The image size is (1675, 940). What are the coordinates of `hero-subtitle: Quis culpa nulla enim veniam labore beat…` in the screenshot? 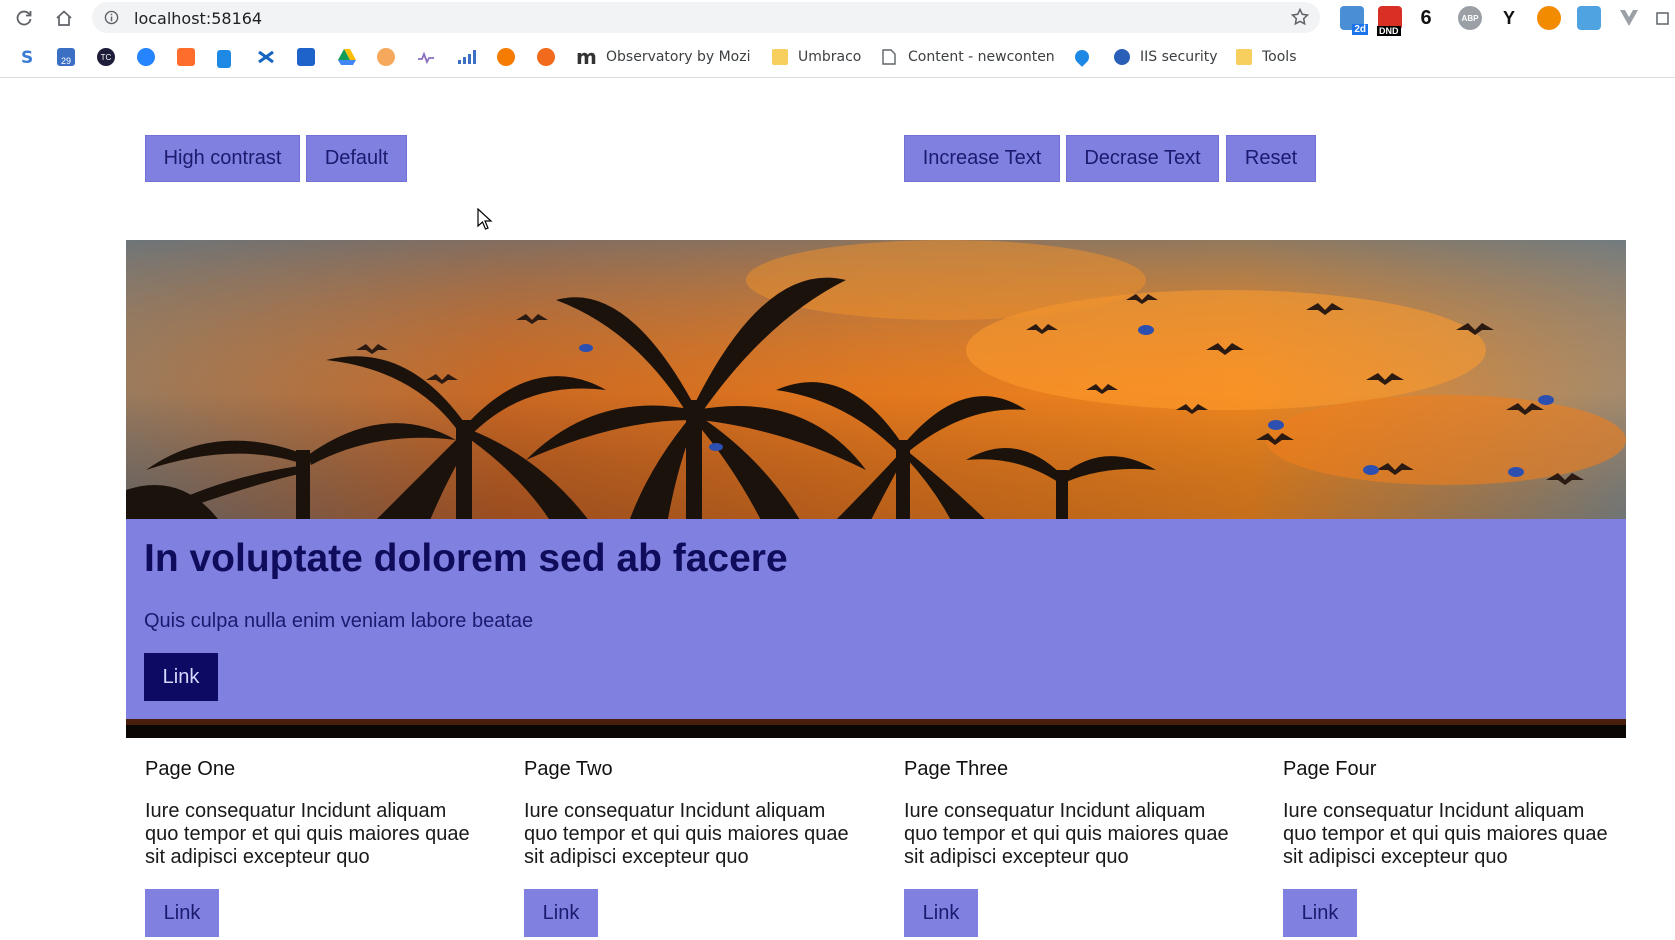 It's located at (339, 621).